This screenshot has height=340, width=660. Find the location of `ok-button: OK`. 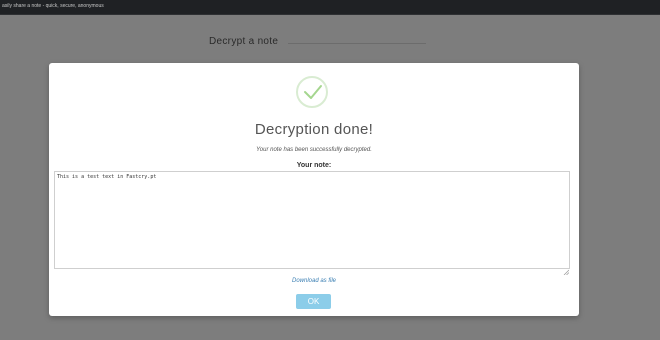

ok-button: OK is located at coordinates (313, 301).